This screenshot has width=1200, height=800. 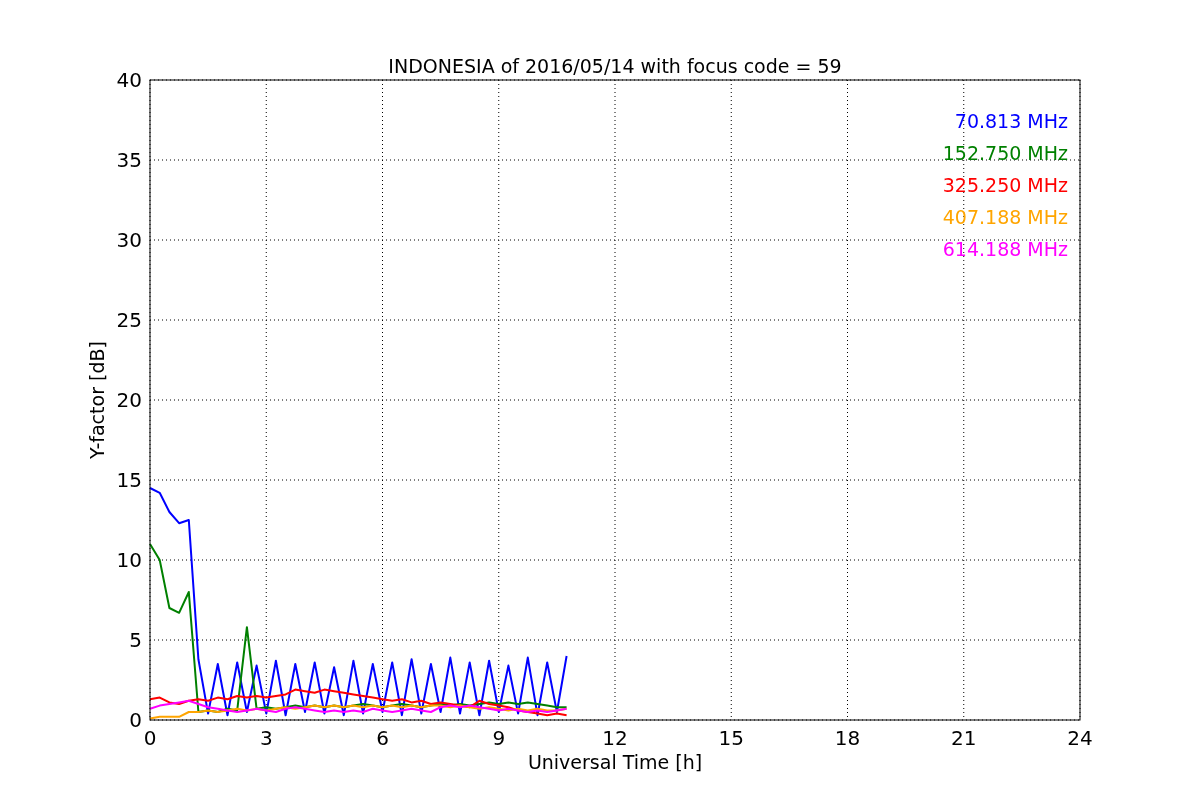 What do you see at coordinates (1005, 217) in the screenshot?
I see `legend-label: 407.188 MHz` at bounding box center [1005, 217].